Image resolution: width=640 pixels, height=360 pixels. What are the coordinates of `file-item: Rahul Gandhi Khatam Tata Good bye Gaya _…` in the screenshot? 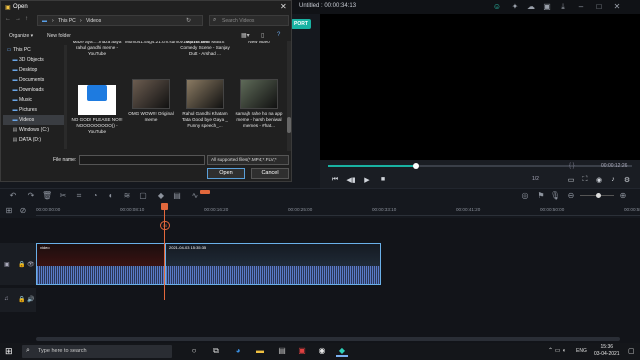 It's located at (205, 104).